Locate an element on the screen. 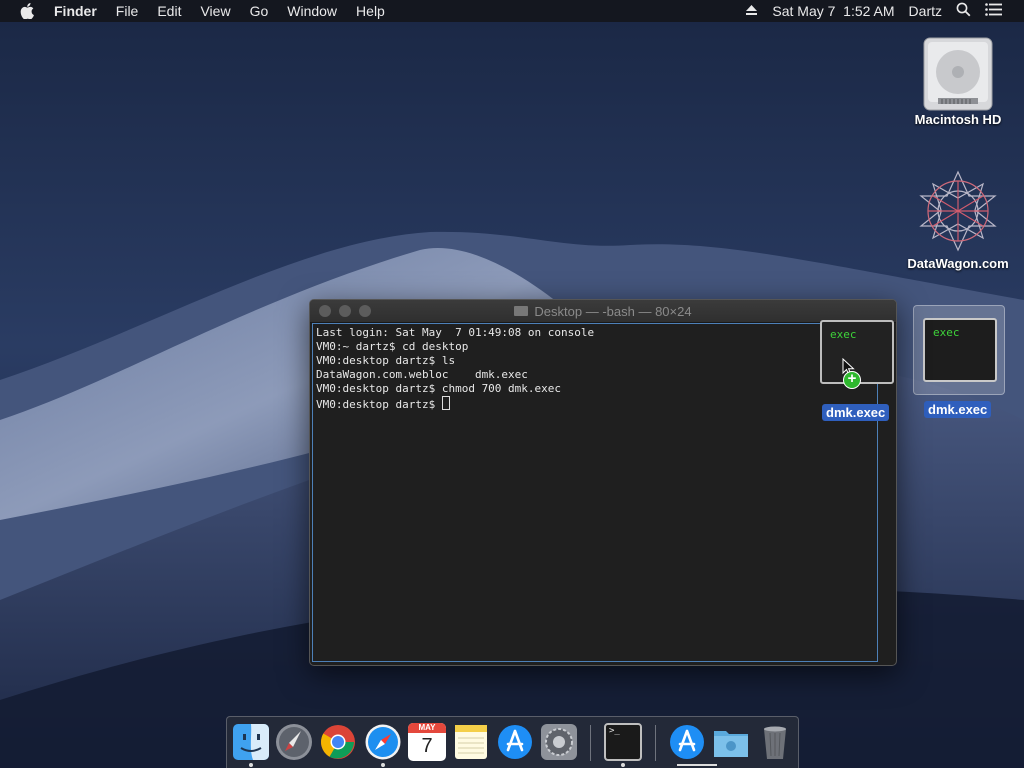  downloads-folder-icon is located at coordinates (731, 742).